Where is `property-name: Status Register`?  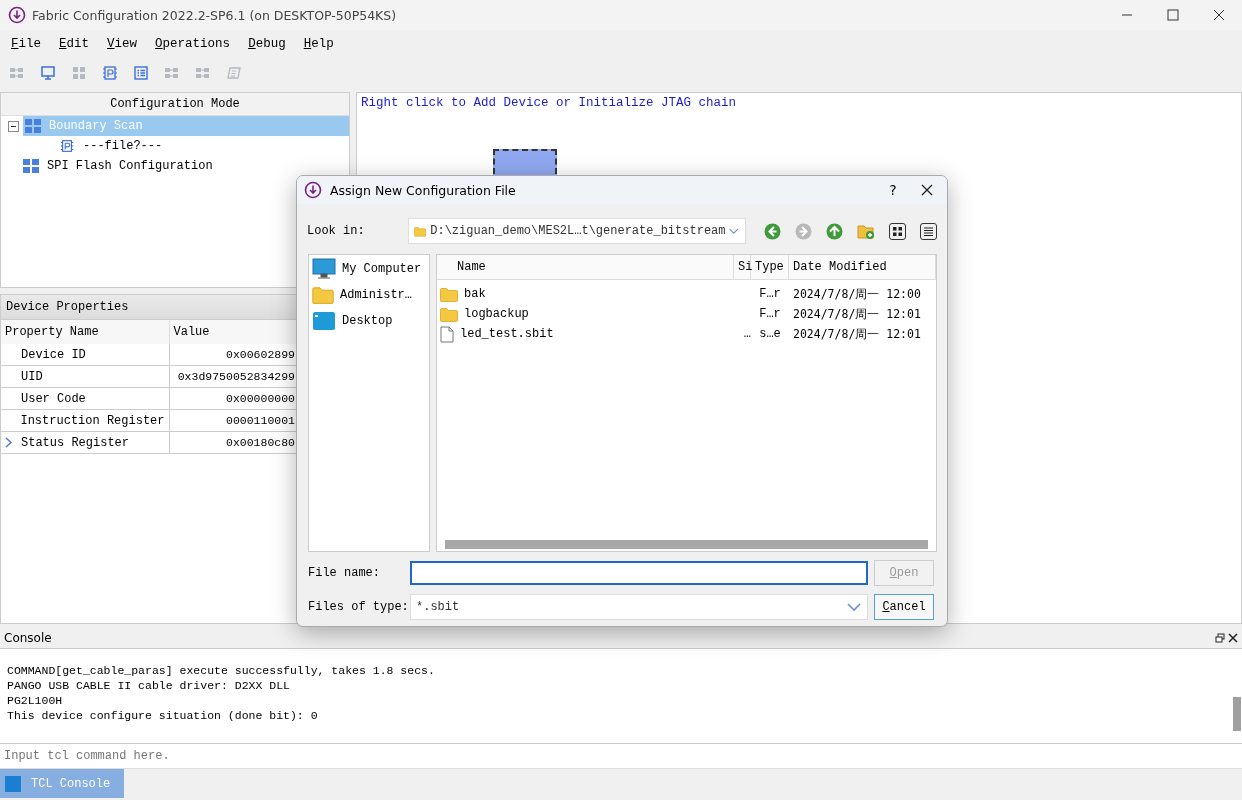 property-name: Status Register is located at coordinates (75, 442).